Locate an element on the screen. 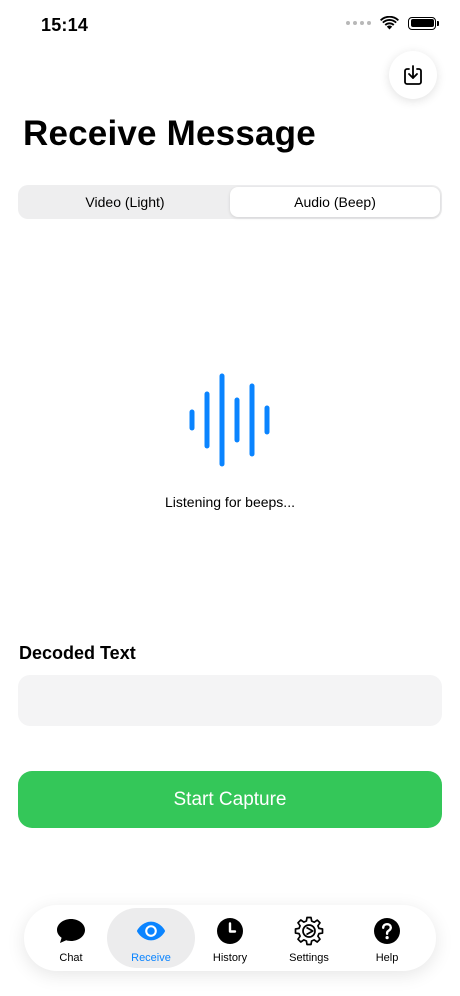  tab-settings: Settings is located at coordinates (309, 938).